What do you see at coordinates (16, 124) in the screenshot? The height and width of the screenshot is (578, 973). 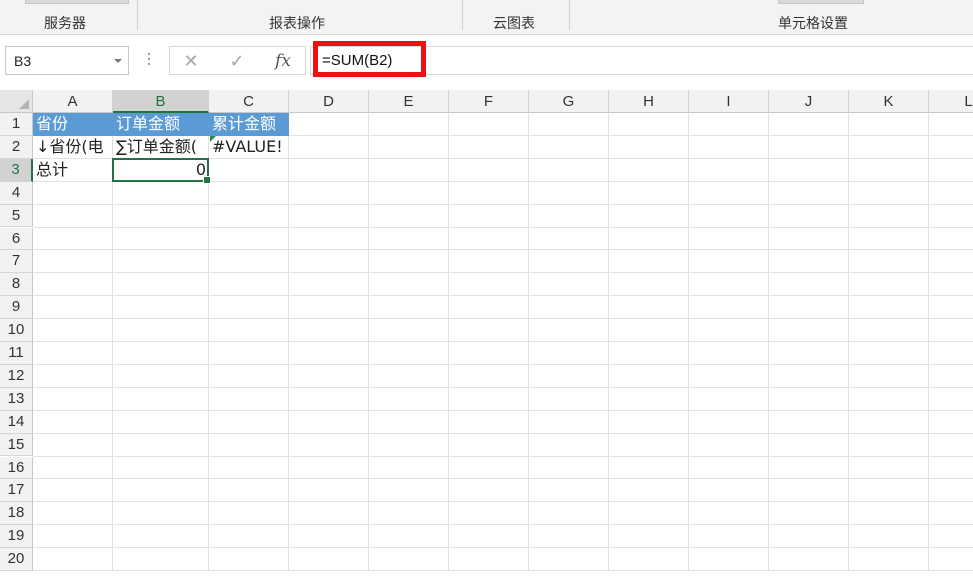 I see `row-header-1: 1` at bounding box center [16, 124].